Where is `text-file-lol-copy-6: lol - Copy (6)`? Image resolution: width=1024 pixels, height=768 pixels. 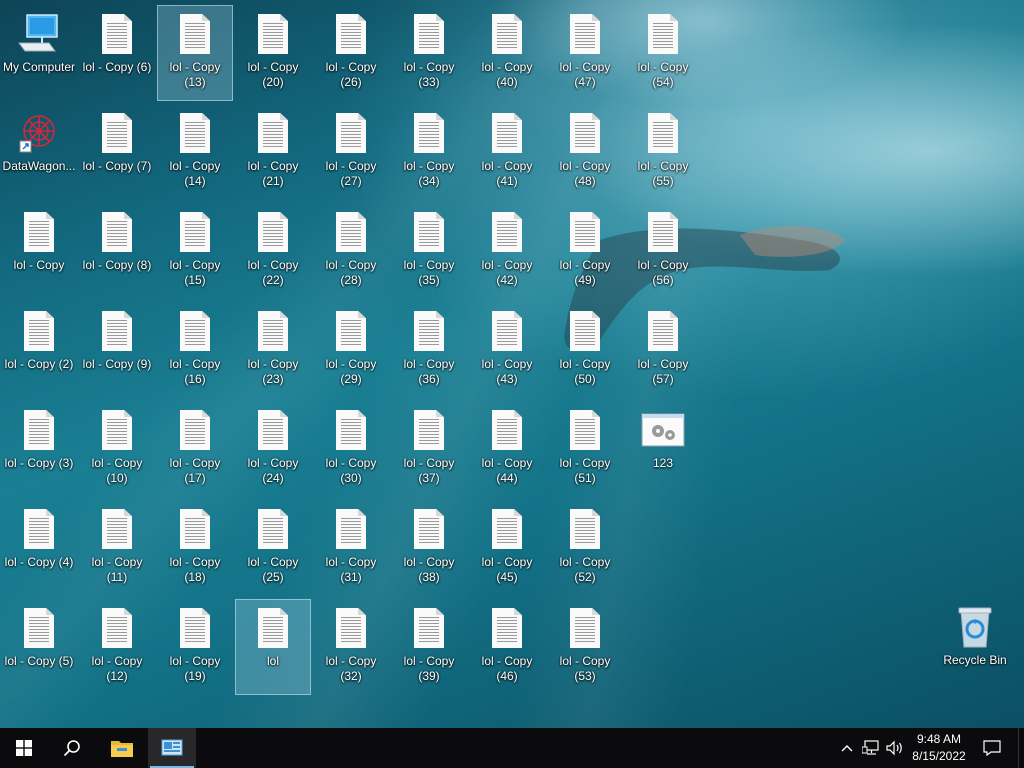
text-file-lol-copy-6: lol - Copy (6) is located at coordinates (117, 53).